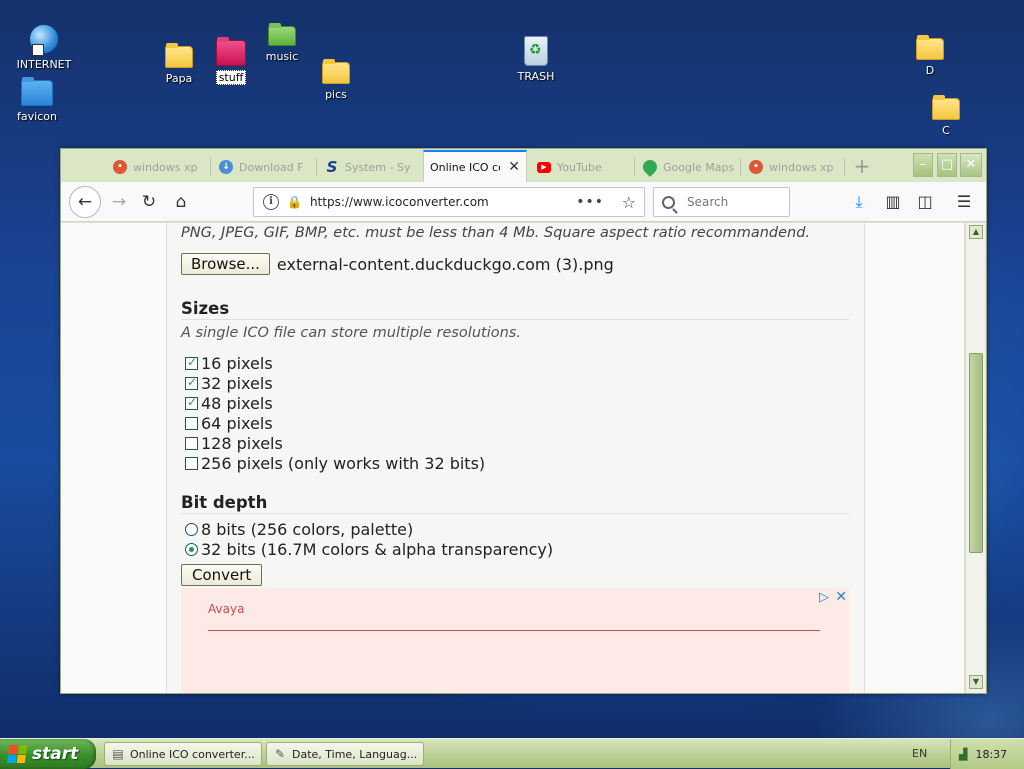 This screenshot has width=1024, height=769. I want to click on reload-button: ↻, so click(149, 202).